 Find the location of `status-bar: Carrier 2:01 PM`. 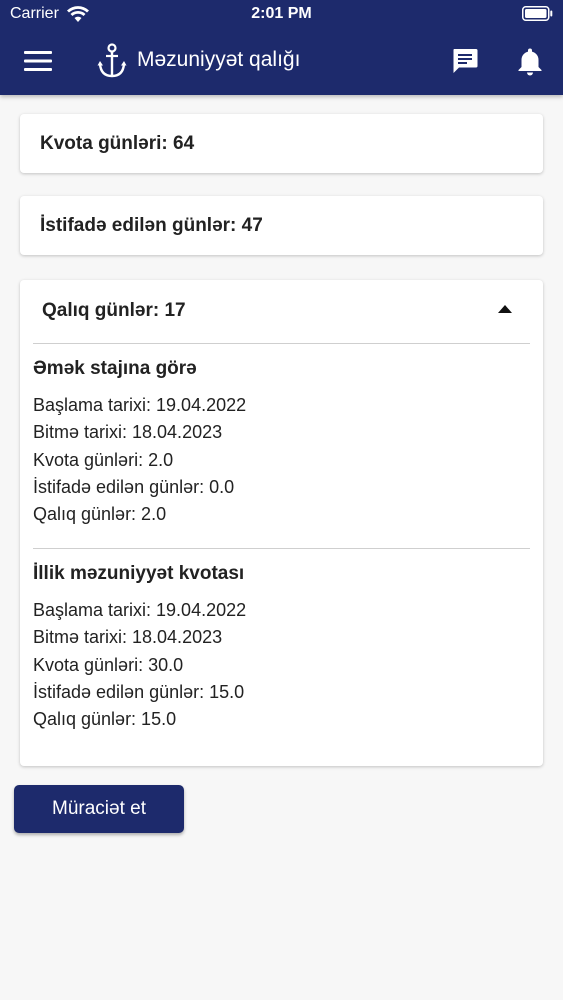

status-bar: Carrier 2:01 PM is located at coordinates (281, 15).